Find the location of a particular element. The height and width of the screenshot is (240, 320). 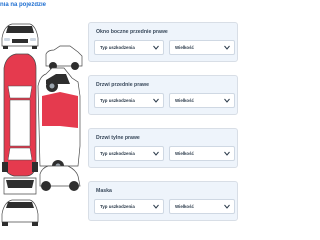

car-right-profile is located at coordinates (59, 119).